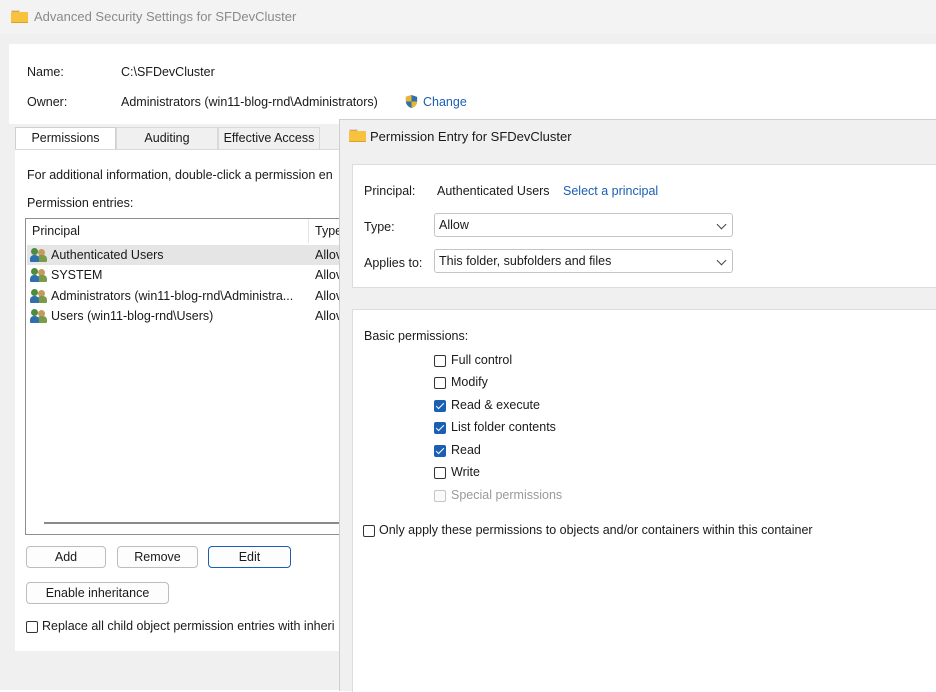 The image size is (936, 692). What do you see at coordinates (194, 523) in the screenshot?
I see `horizontal-scrollbar` at bounding box center [194, 523].